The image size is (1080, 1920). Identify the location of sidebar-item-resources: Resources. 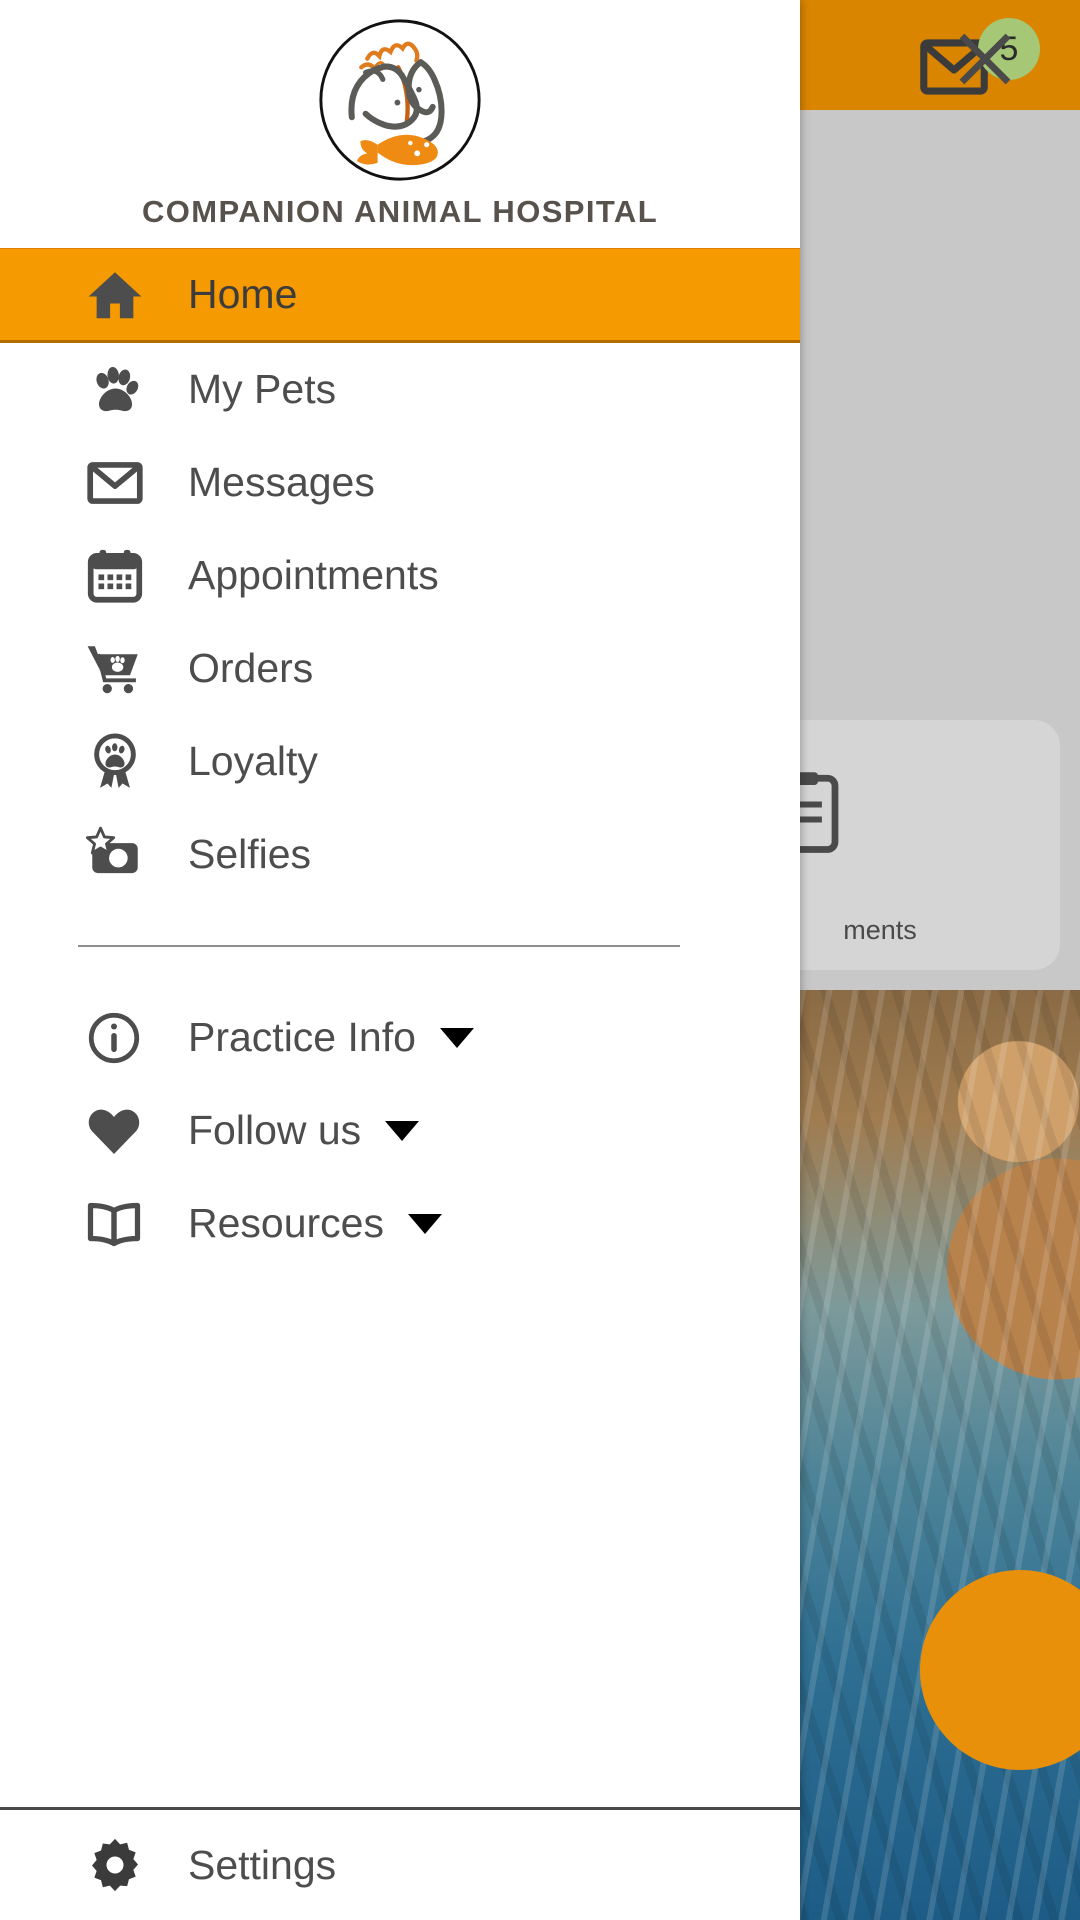
(400, 1223).